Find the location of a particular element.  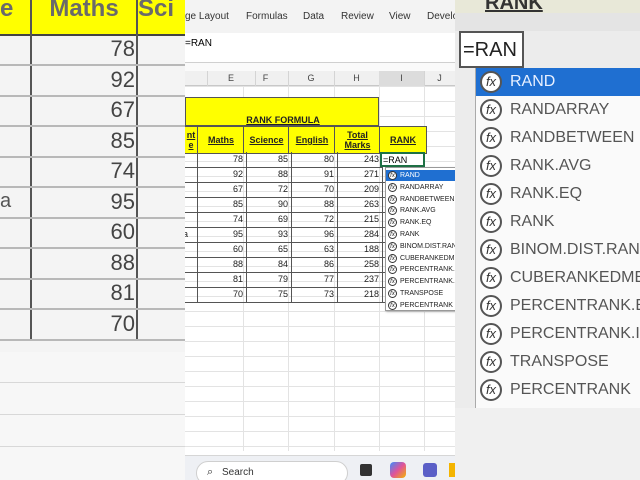

maths-cell: 70 is located at coordinates (222, 295).